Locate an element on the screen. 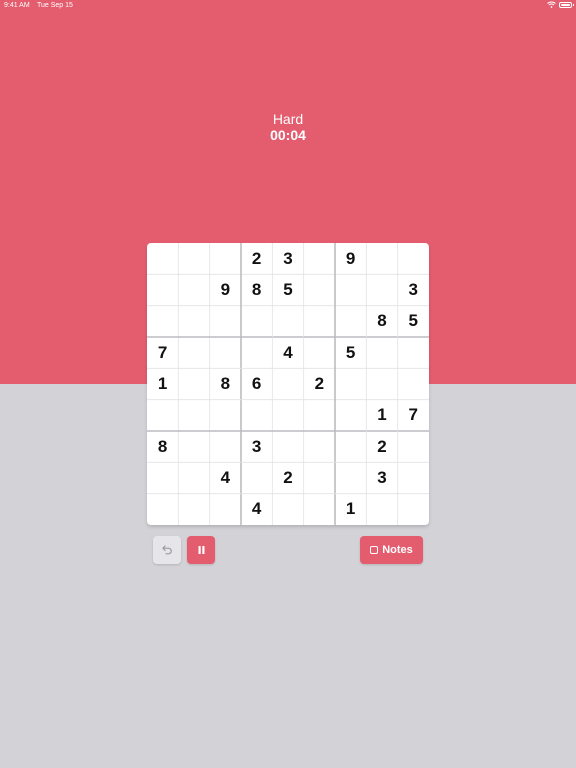  pause-icon is located at coordinates (201, 550).